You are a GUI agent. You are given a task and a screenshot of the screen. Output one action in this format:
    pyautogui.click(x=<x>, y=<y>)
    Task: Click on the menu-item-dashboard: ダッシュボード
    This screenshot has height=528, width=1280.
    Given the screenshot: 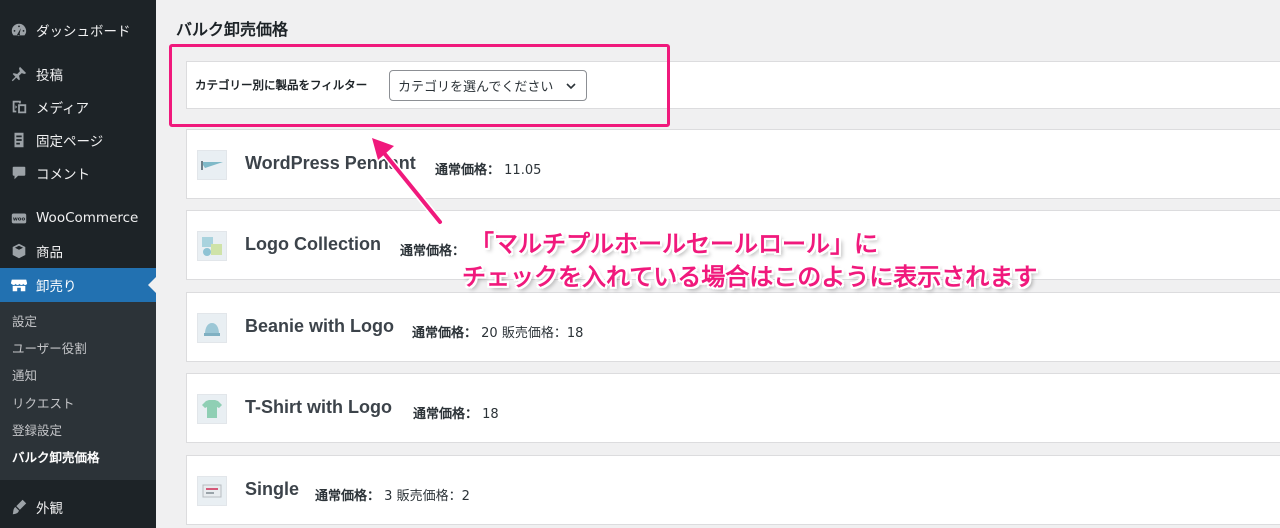 What is the action you would take?
    pyautogui.click(x=78, y=30)
    